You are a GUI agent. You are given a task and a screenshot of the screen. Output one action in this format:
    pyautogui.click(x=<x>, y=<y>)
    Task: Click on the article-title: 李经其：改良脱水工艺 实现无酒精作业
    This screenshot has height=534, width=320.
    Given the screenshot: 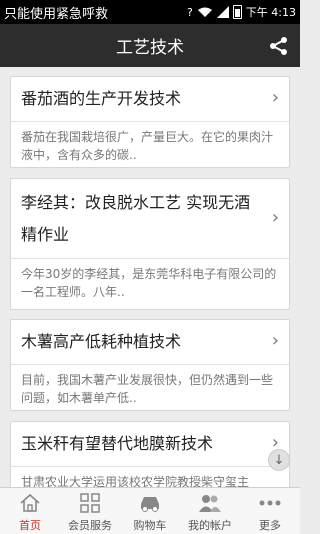 What is the action you would take?
    pyautogui.click(x=136, y=218)
    